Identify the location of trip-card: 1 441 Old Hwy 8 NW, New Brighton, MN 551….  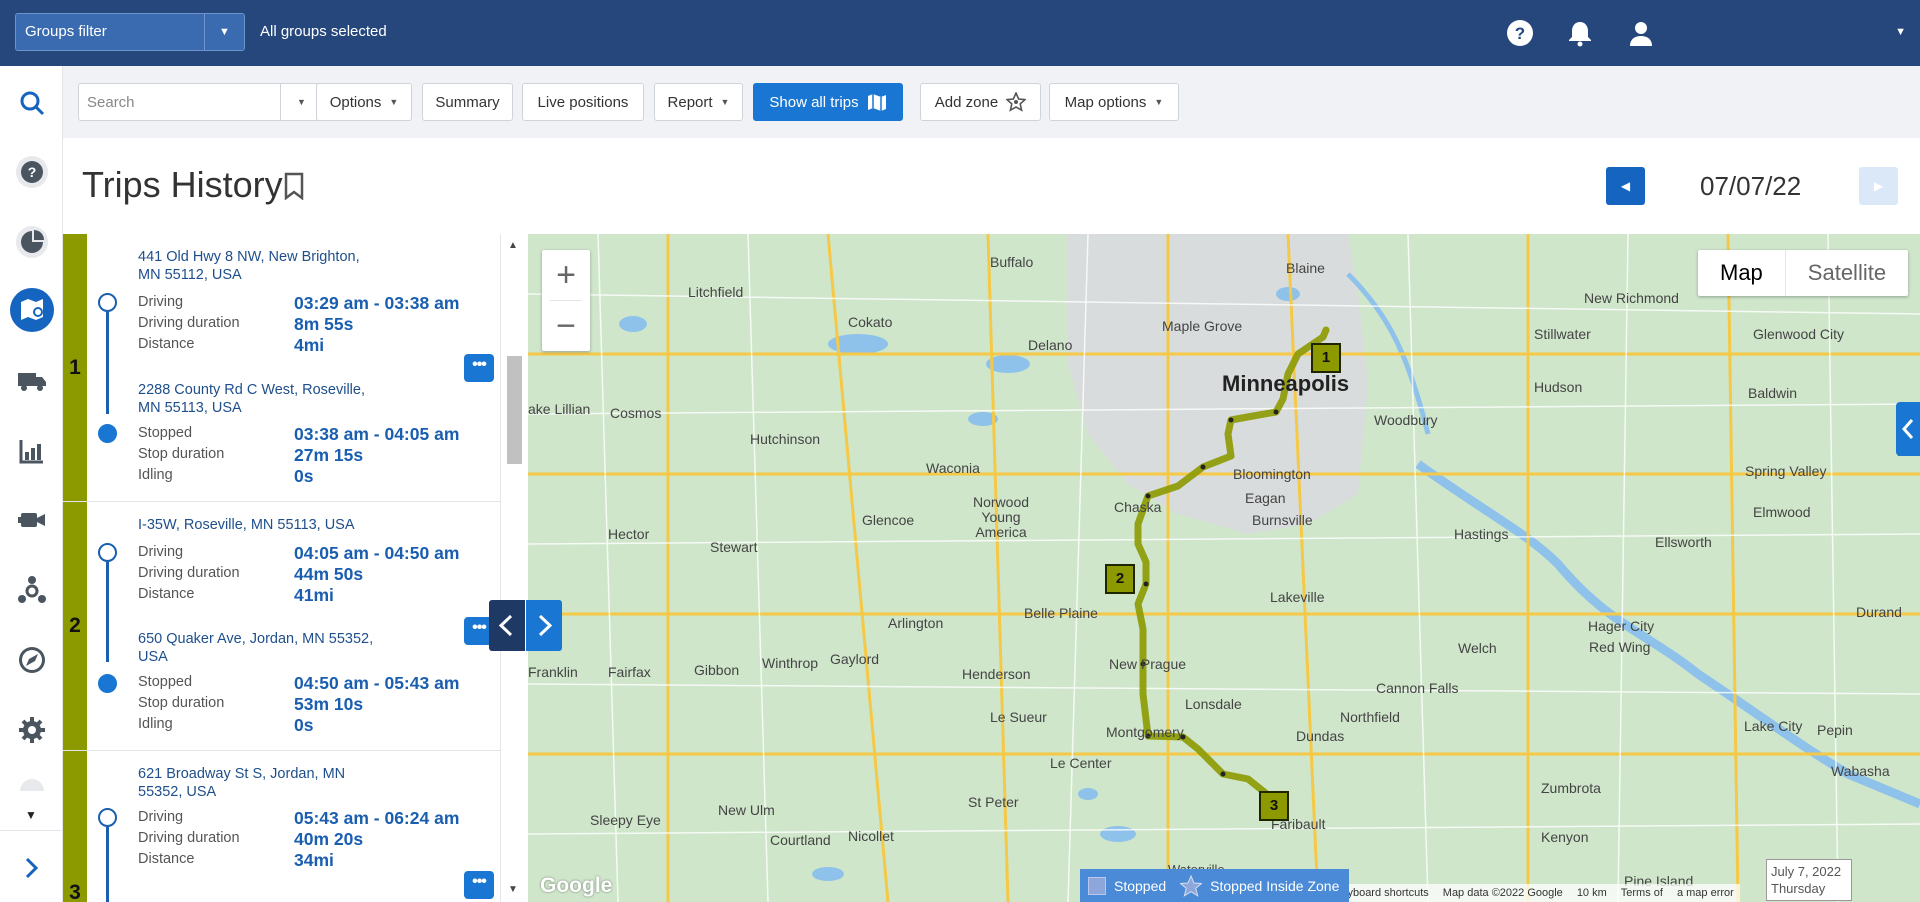
(281, 368).